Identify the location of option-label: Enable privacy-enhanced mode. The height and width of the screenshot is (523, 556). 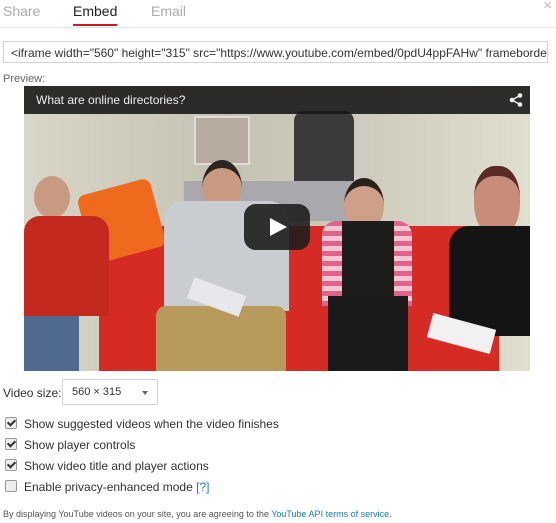
(108, 487).